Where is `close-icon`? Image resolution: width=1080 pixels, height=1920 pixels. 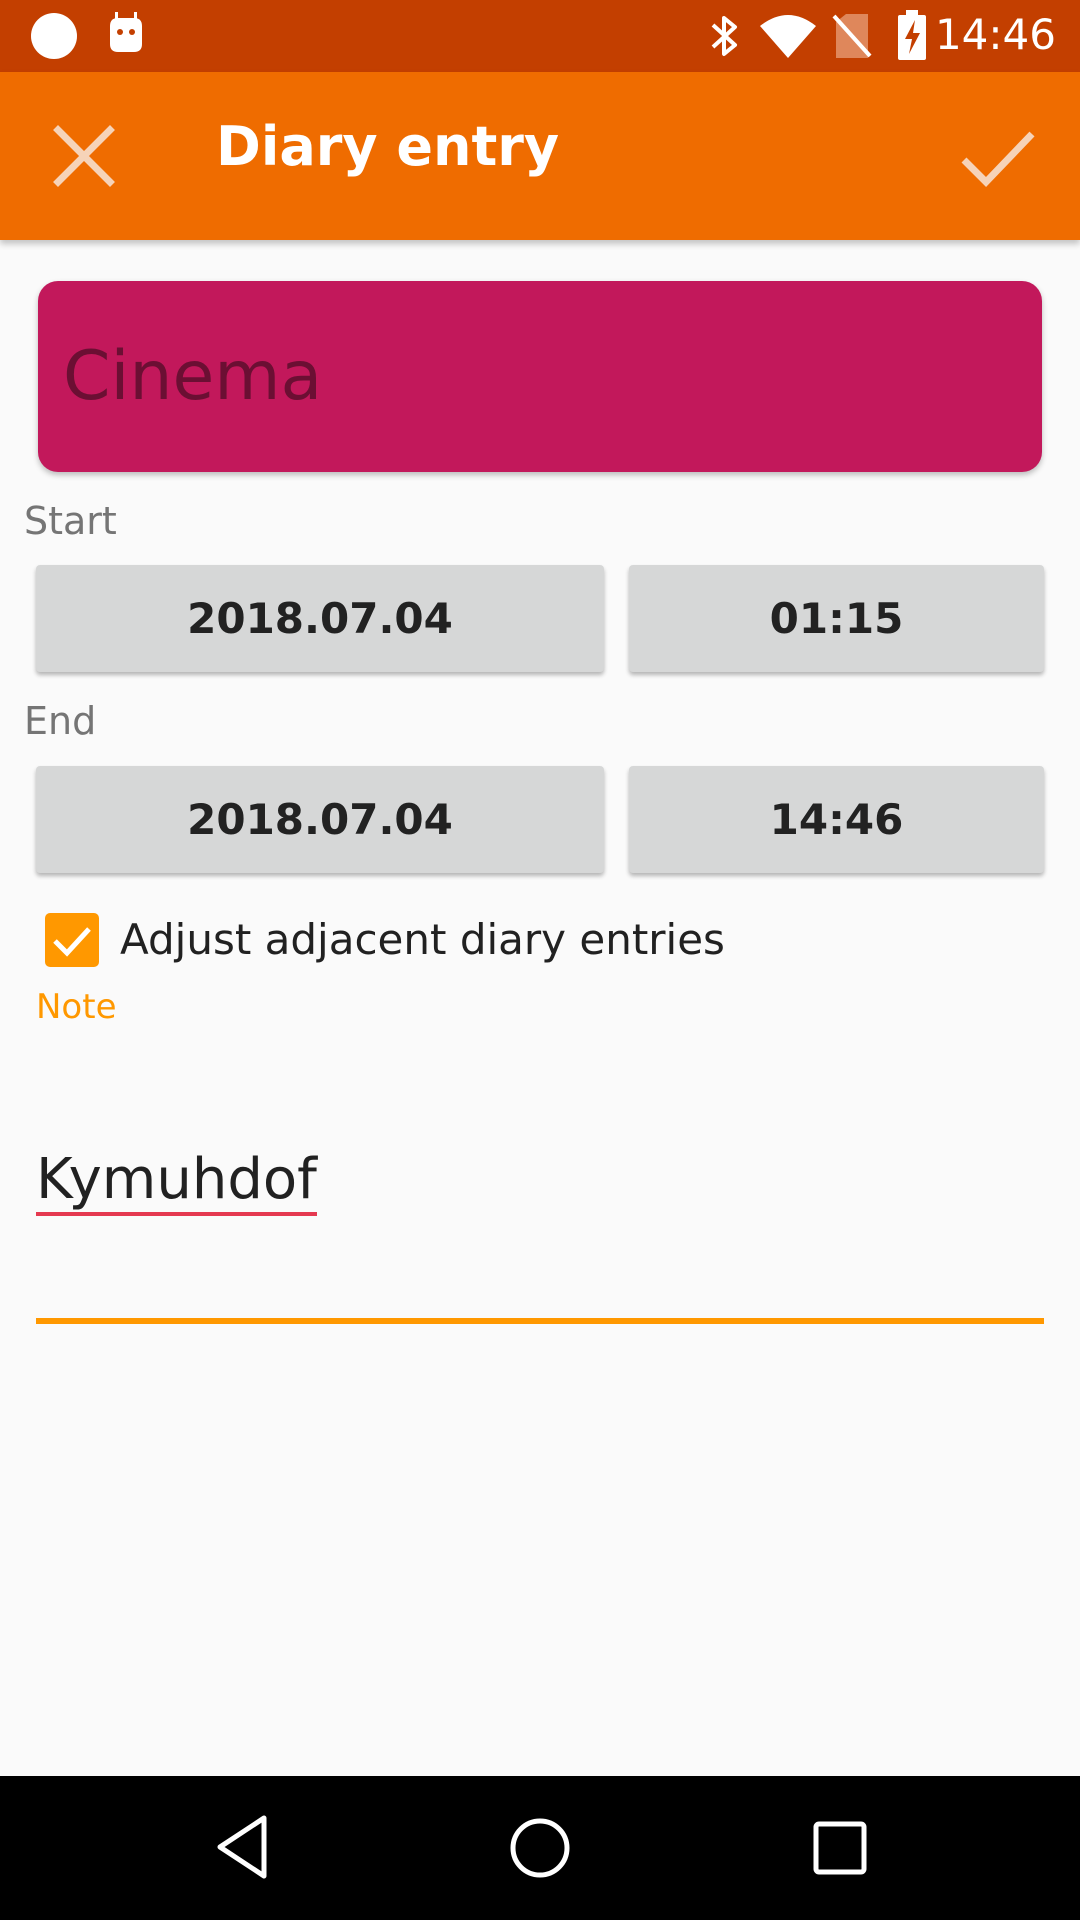
close-icon is located at coordinates (84, 156).